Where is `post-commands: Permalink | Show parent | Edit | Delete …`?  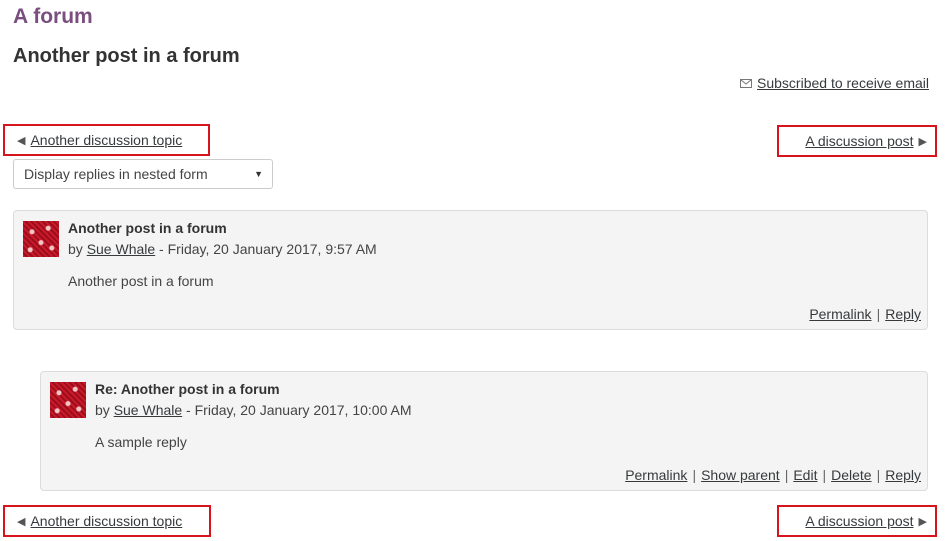
post-commands: Permalink | Show parent | Edit | Delete … is located at coordinates (773, 475).